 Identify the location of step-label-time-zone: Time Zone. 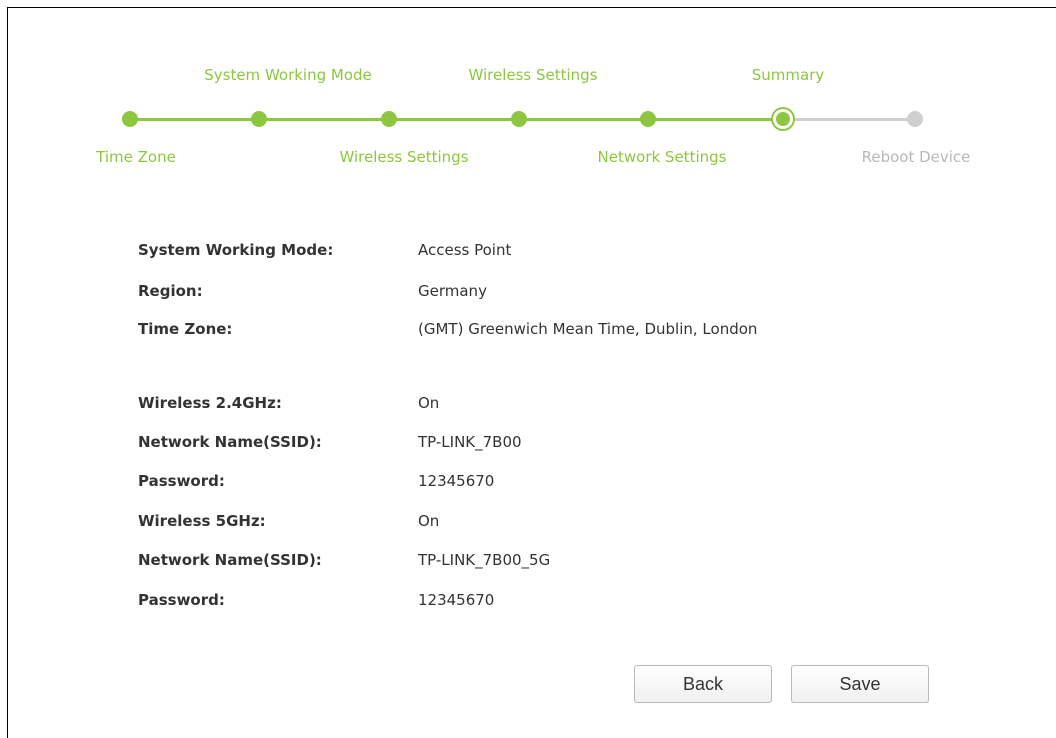
(136, 157).